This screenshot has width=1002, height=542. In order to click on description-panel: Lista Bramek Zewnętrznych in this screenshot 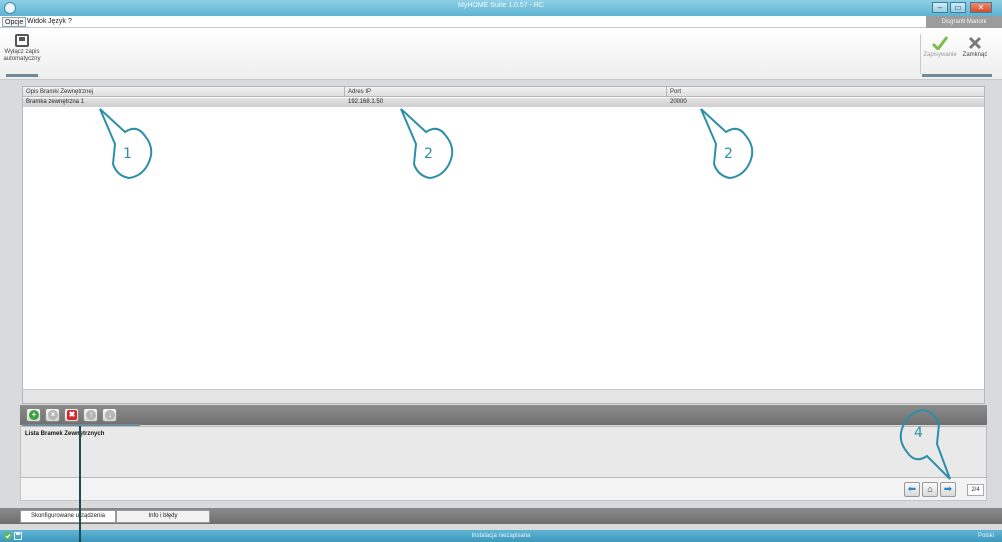, I will do `click(503, 452)`.